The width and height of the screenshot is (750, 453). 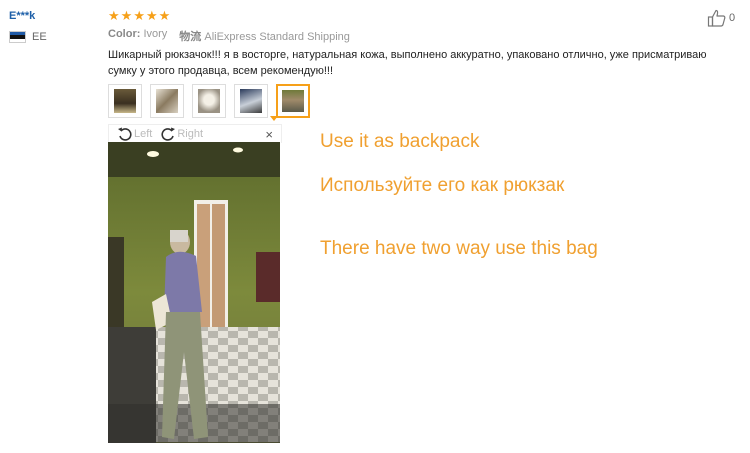 I want to click on active-thumbnail-caret, so click(x=274, y=118).